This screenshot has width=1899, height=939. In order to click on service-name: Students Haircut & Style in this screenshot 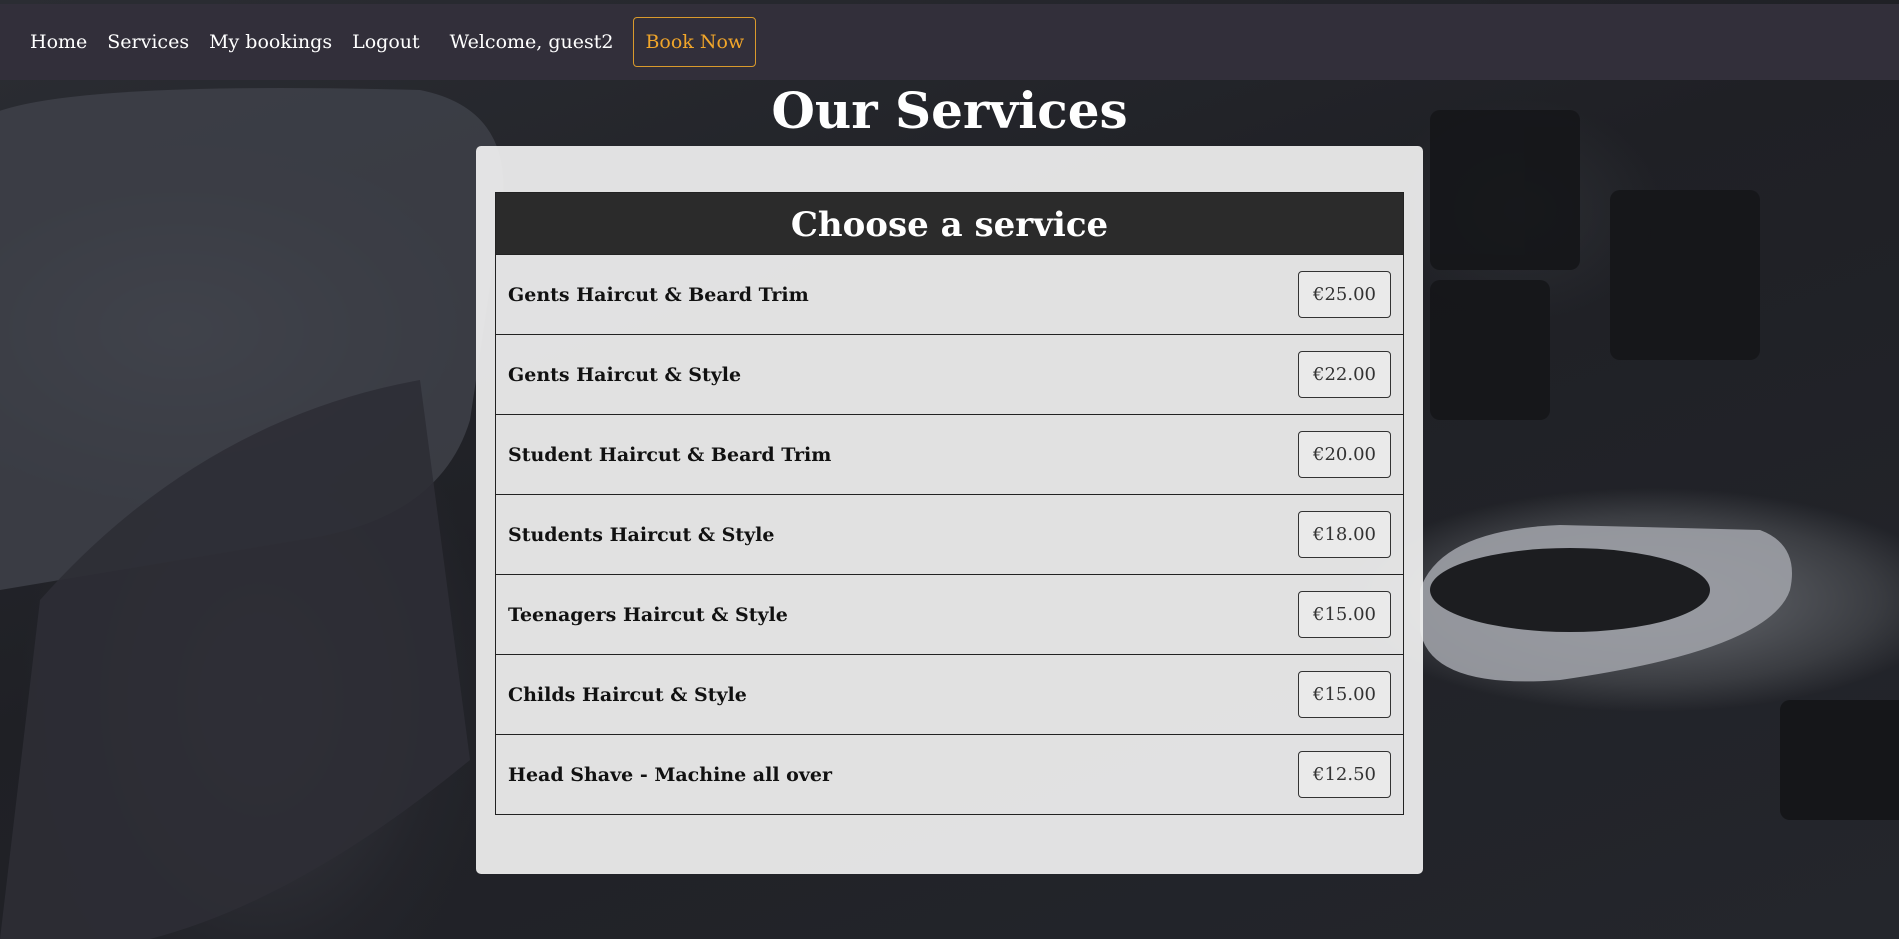, I will do `click(641, 534)`.